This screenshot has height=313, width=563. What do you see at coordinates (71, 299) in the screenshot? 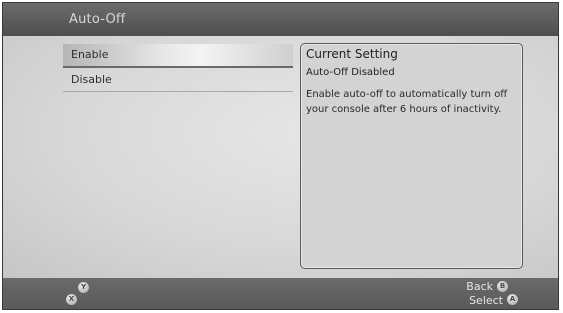
I see `x-button-icon: X` at bounding box center [71, 299].